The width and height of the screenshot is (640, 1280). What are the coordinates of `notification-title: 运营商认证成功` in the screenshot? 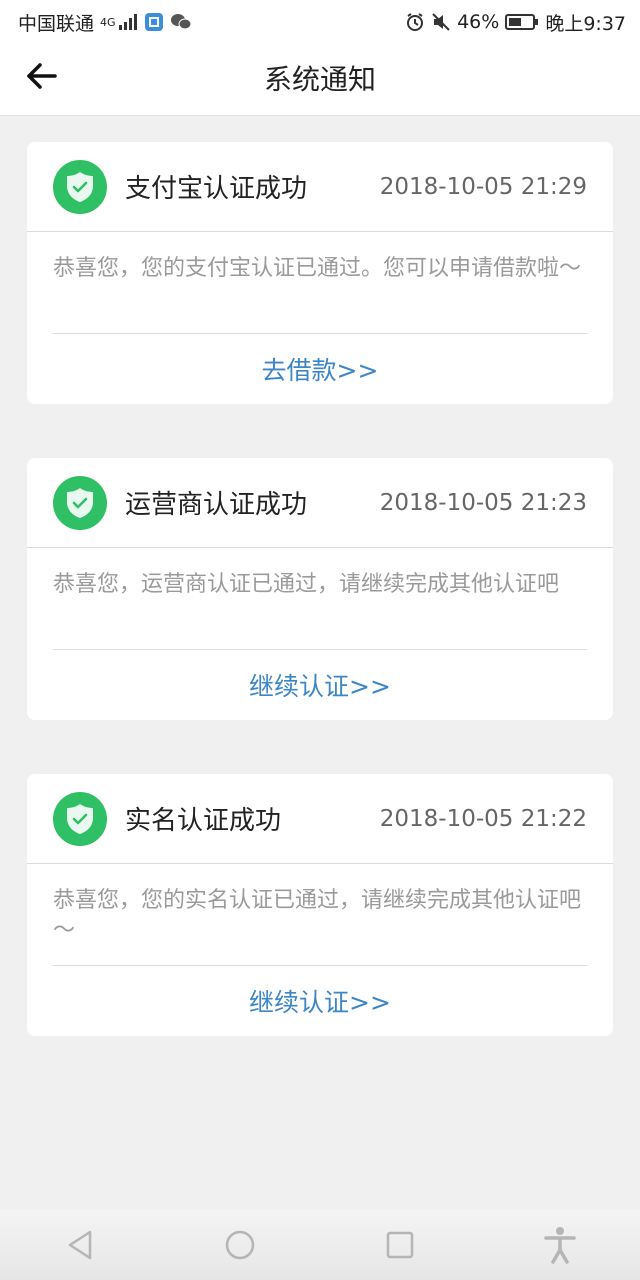 It's located at (216, 505).